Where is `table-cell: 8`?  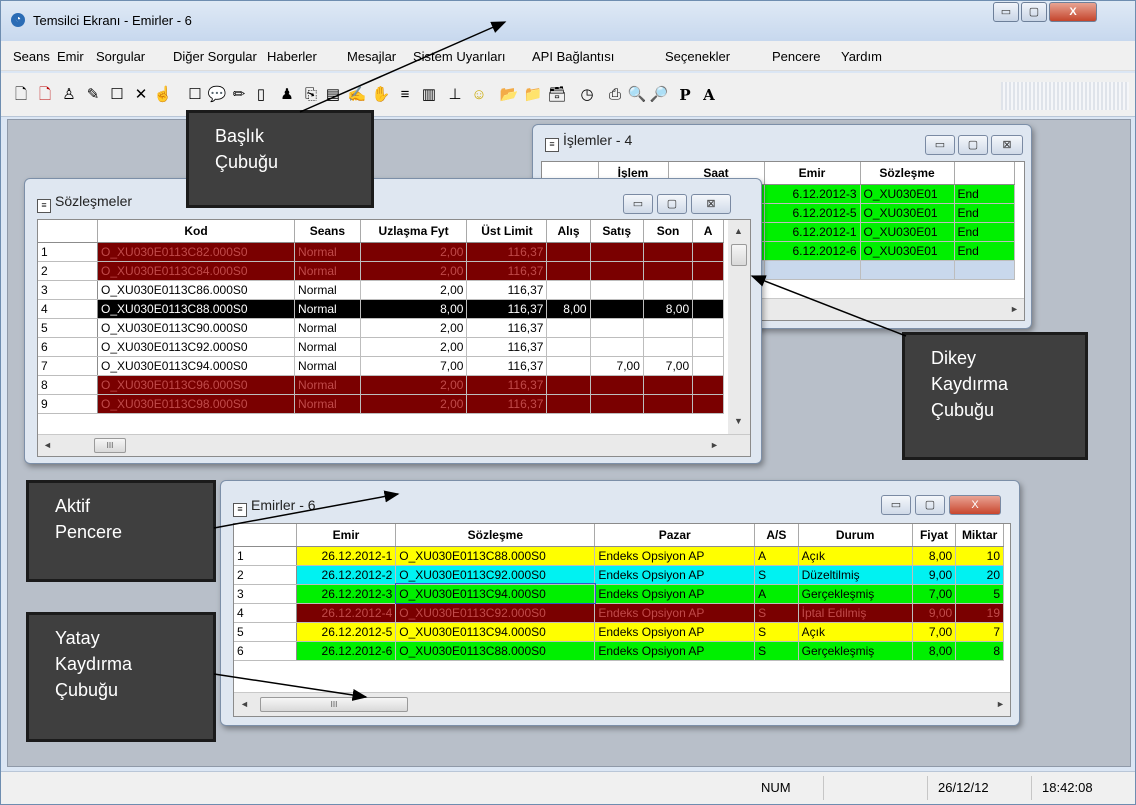
table-cell: 8 is located at coordinates (68, 385).